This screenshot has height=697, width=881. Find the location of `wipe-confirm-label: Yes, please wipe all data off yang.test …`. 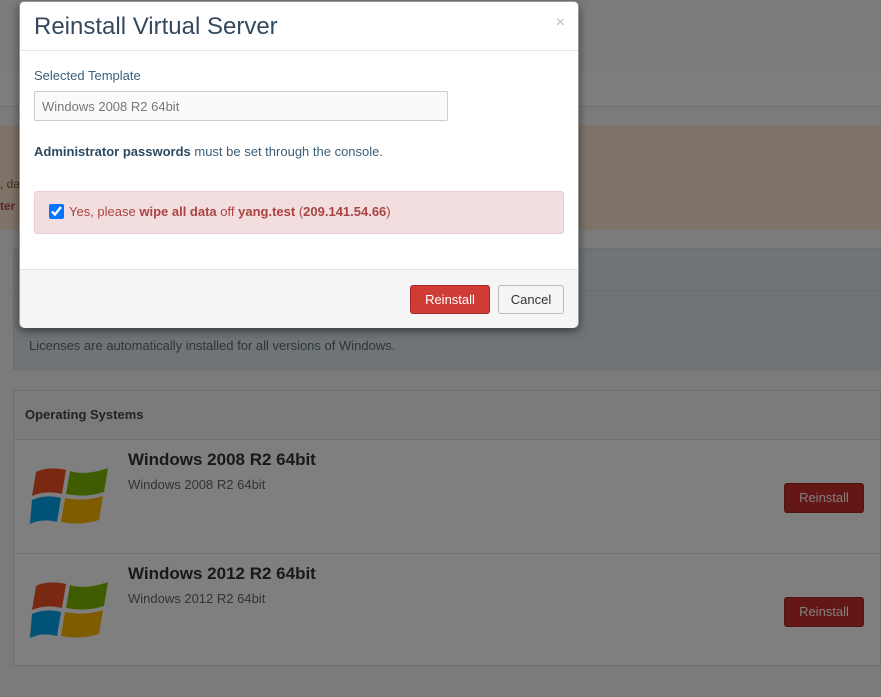

wipe-confirm-label: Yes, please wipe all data off yang.test … is located at coordinates (230, 211).